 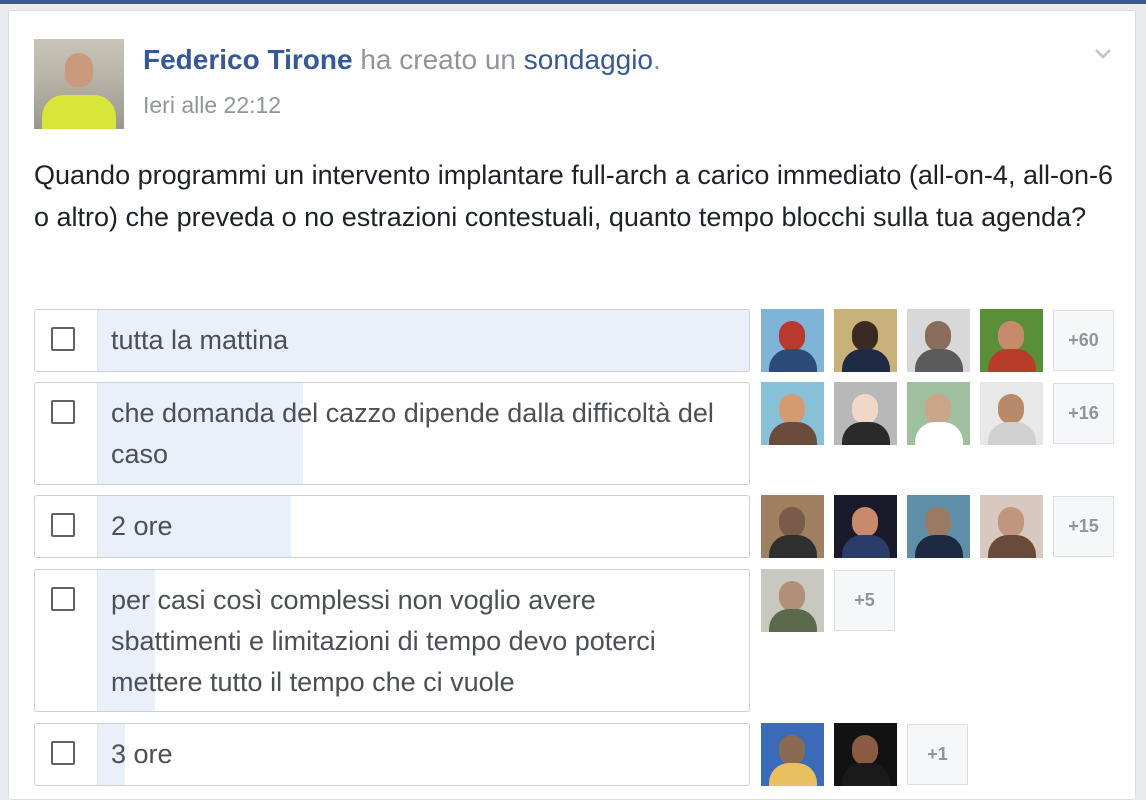 I want to click on more-voters-button: +15, so click(x=1083, y=526).